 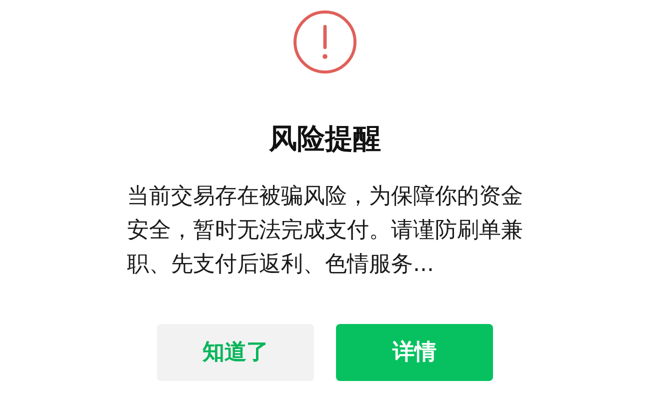 What do you see at coordinates (235, 352) in the screenshot?
I see `dismiss-button: 知道了` at bounding box center [235, 352].